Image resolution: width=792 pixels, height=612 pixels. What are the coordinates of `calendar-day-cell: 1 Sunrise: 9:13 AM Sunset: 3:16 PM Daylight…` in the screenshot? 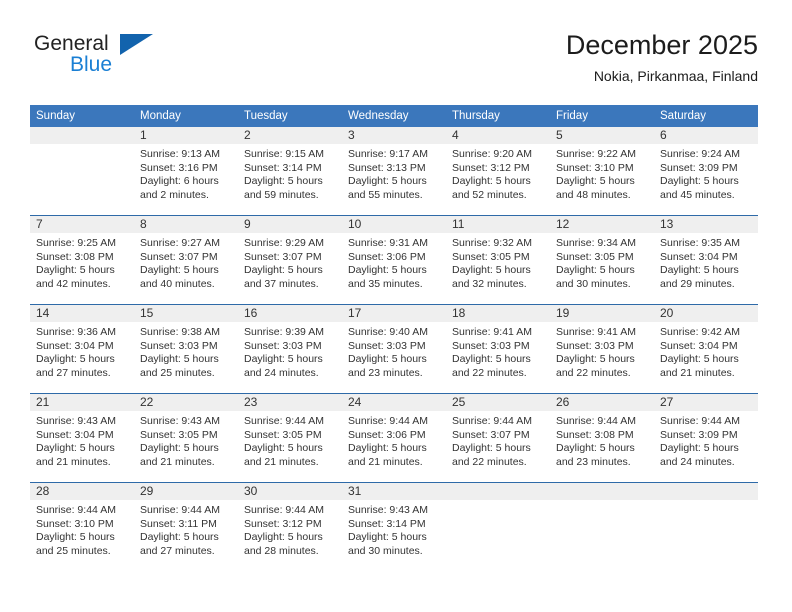 It's located at (186, 171).